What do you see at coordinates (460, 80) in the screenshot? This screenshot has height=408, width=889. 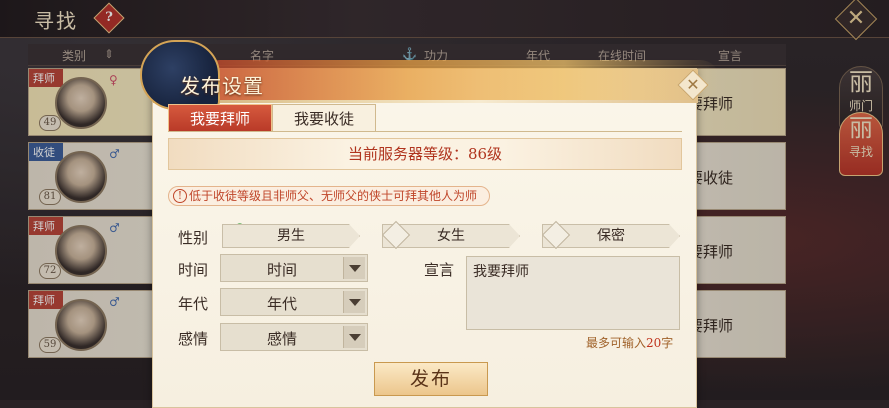 I see `dragon-swirl-decoration` at bounding box center [460, 80].